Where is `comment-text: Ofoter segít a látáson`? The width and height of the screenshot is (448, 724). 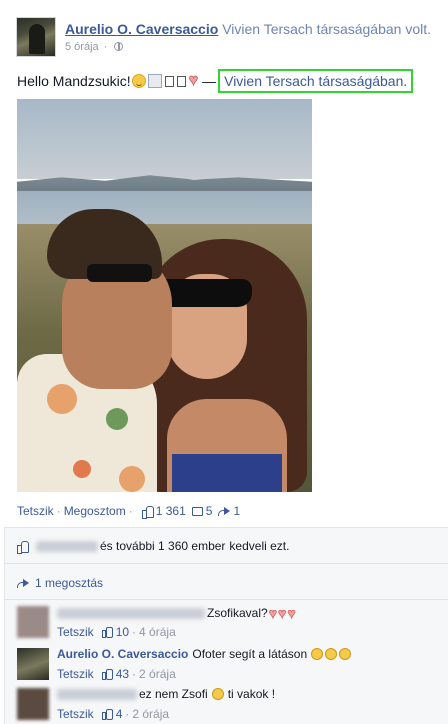 comment-text: Ofoter segít a látáson is located at coordinates (250, 654).